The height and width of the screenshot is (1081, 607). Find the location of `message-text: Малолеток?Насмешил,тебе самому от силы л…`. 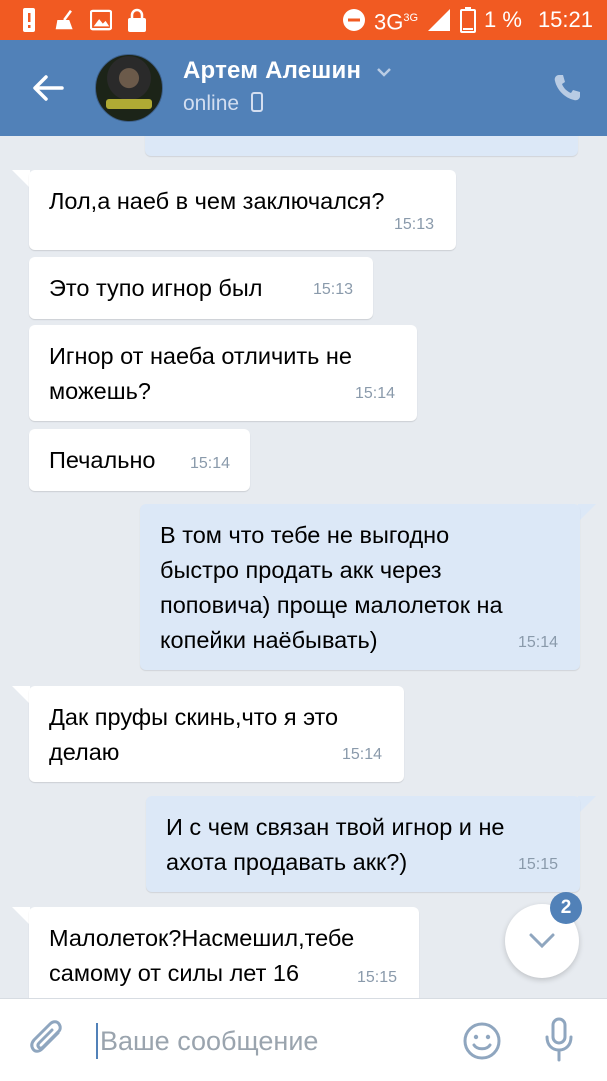

message-text: Малолеток?Насмешил,тебе самому от силы л… is located at coordinates (202, 955).